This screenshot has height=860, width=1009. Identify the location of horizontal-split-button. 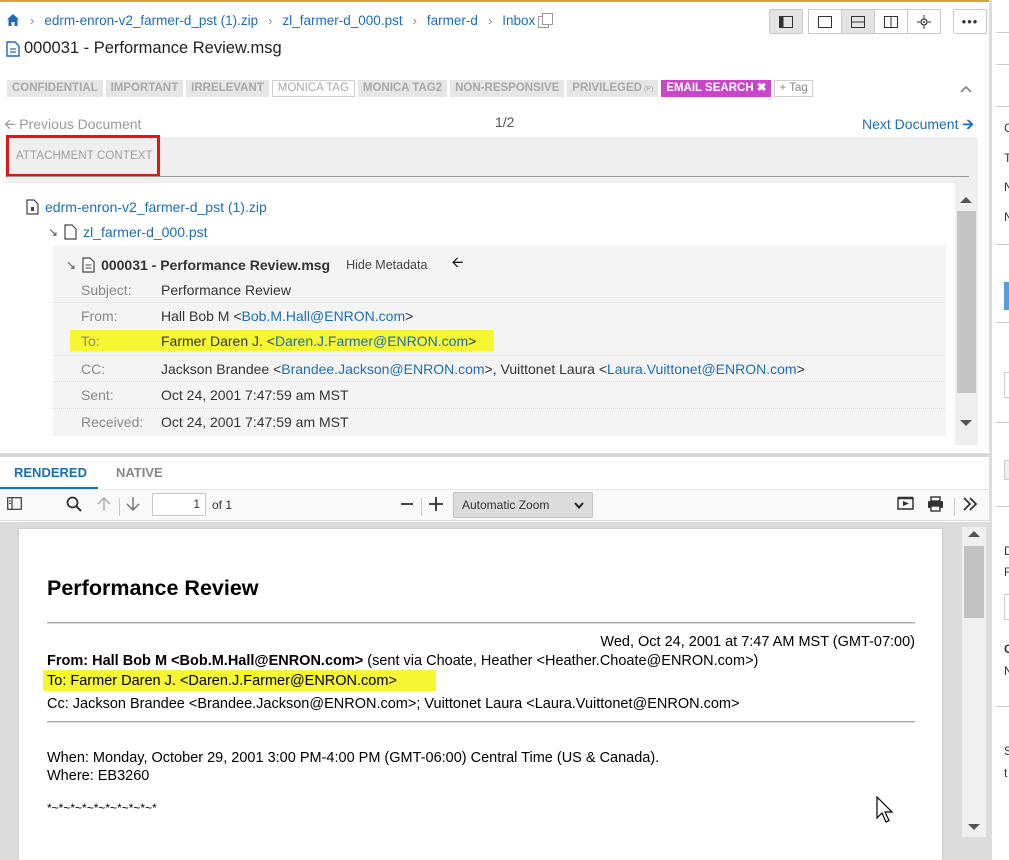
(858, 21).